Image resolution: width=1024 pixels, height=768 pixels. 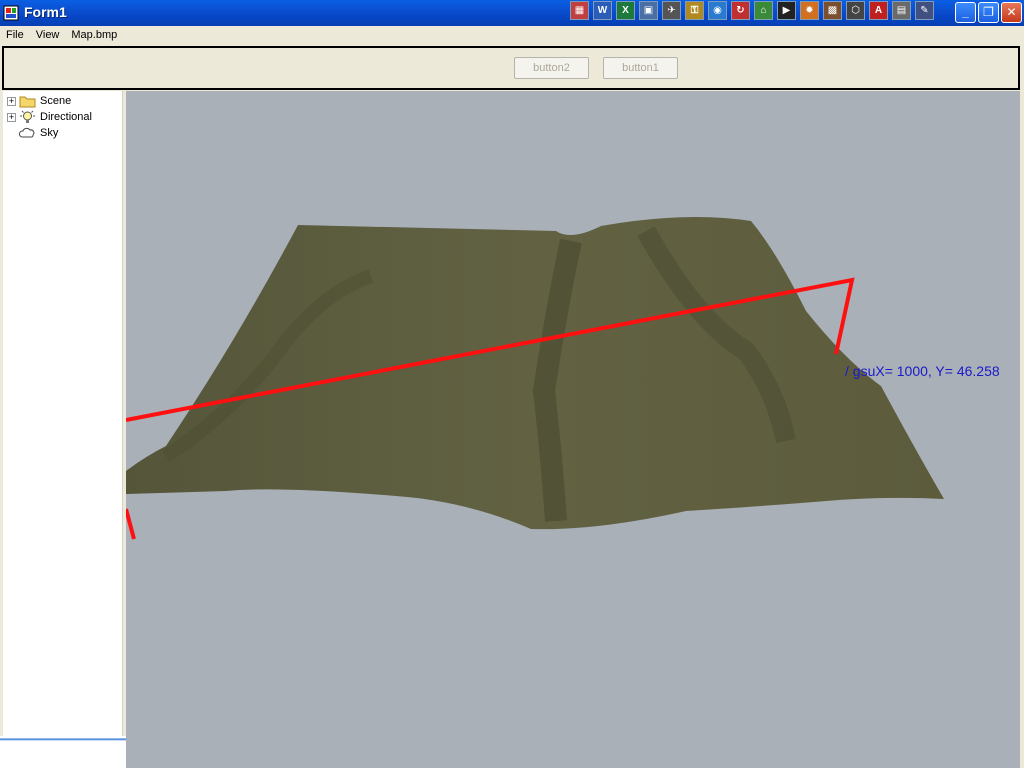 I want to click on menu-bar: File View Map.bmp, so click(x=512, y=35).